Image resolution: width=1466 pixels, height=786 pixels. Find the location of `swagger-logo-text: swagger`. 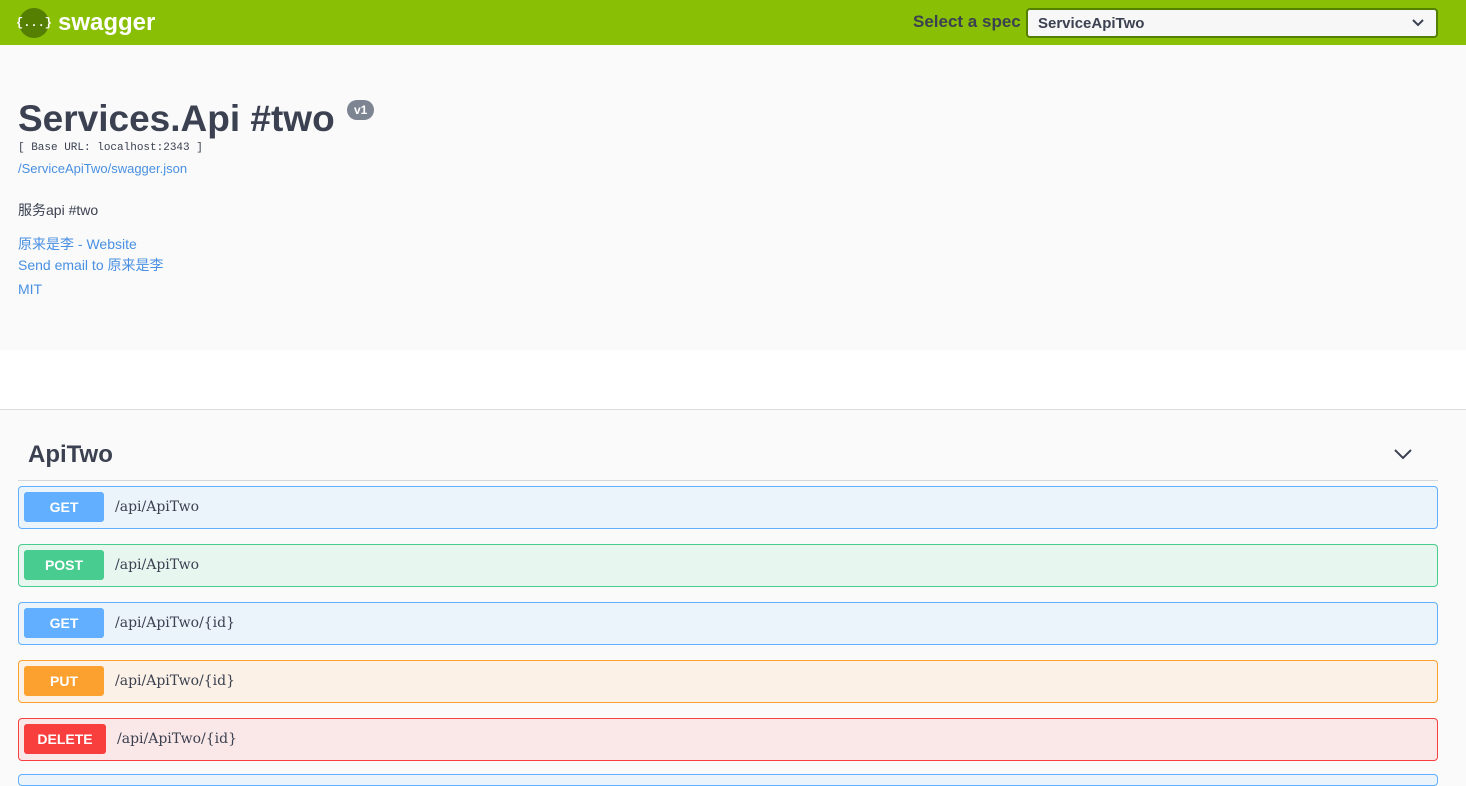

swagger-logo-text: swagger is located at coordinates (107, 22).